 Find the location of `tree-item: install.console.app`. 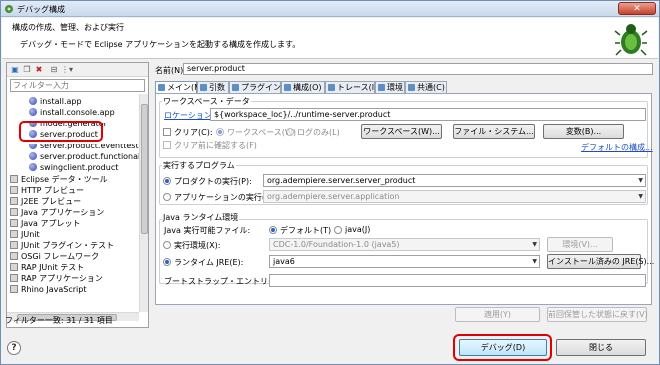

tree-item: install.console.app is located at coordinates (72, 112).